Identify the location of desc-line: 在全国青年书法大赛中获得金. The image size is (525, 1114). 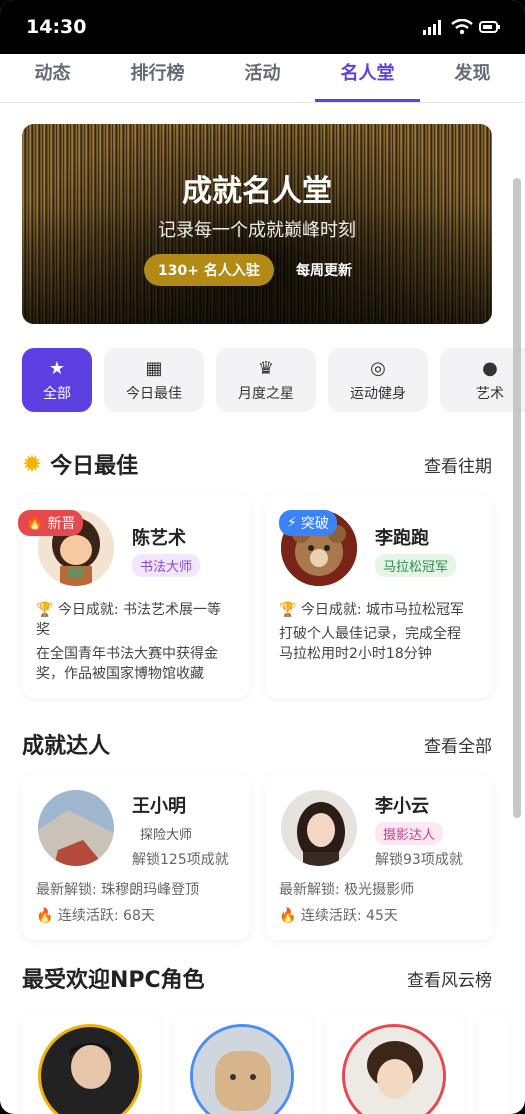
(127, 654).